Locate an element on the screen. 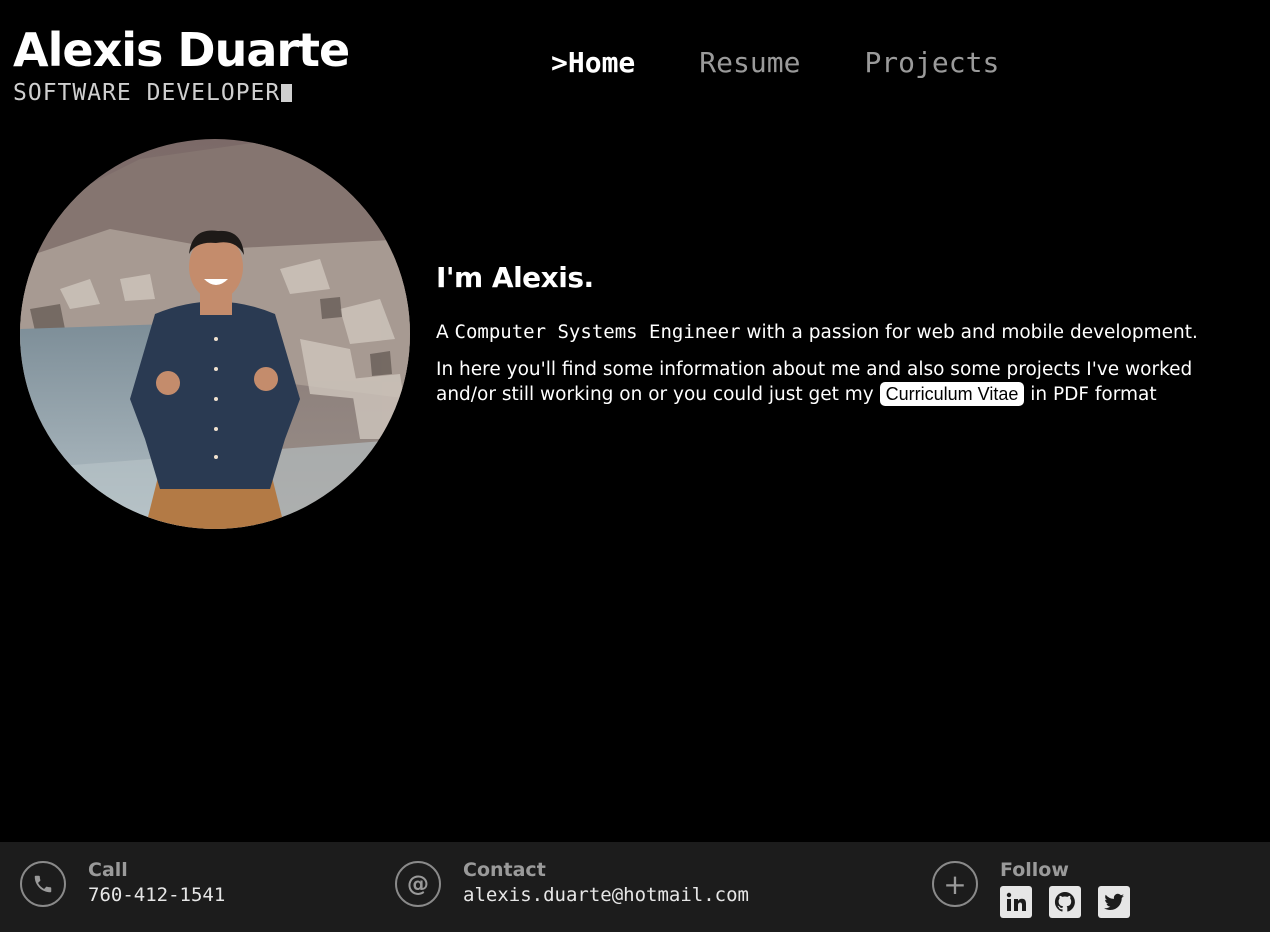 The image size is (1270, 932). plus-icon: + is located at coordinates (955, 884).